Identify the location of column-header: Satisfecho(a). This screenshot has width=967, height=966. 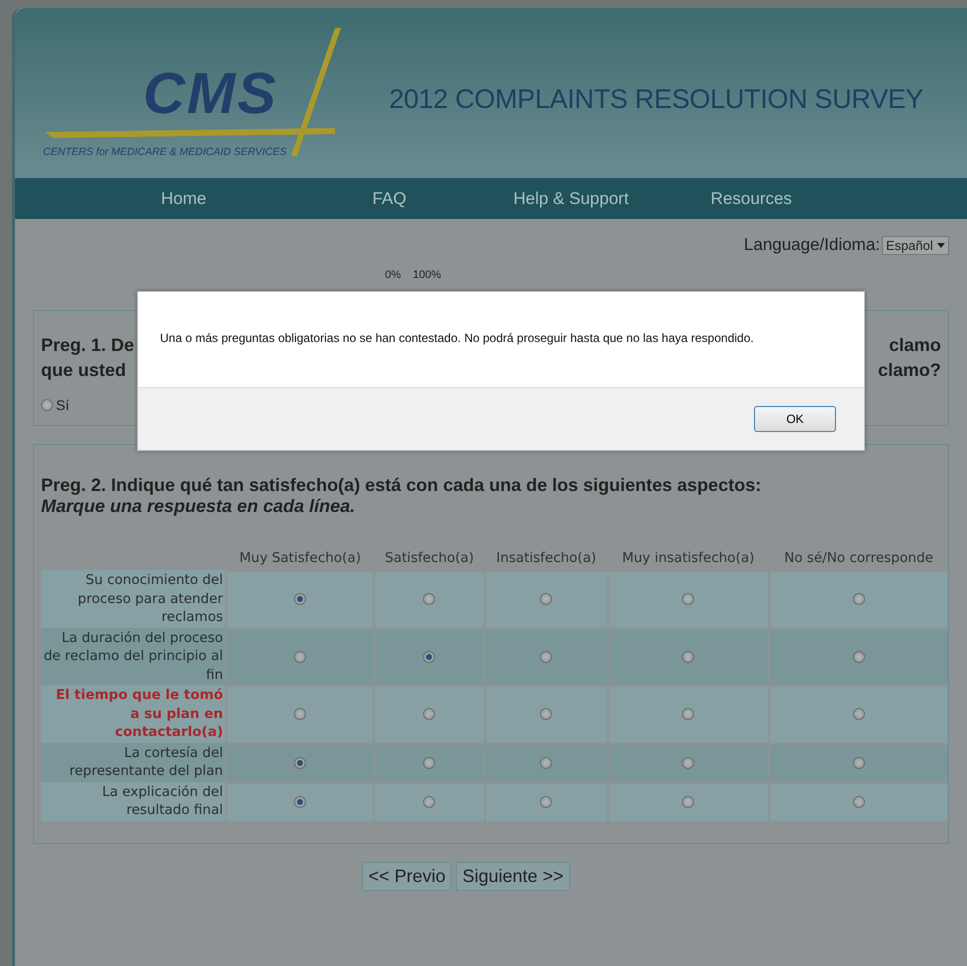
(429, 558).